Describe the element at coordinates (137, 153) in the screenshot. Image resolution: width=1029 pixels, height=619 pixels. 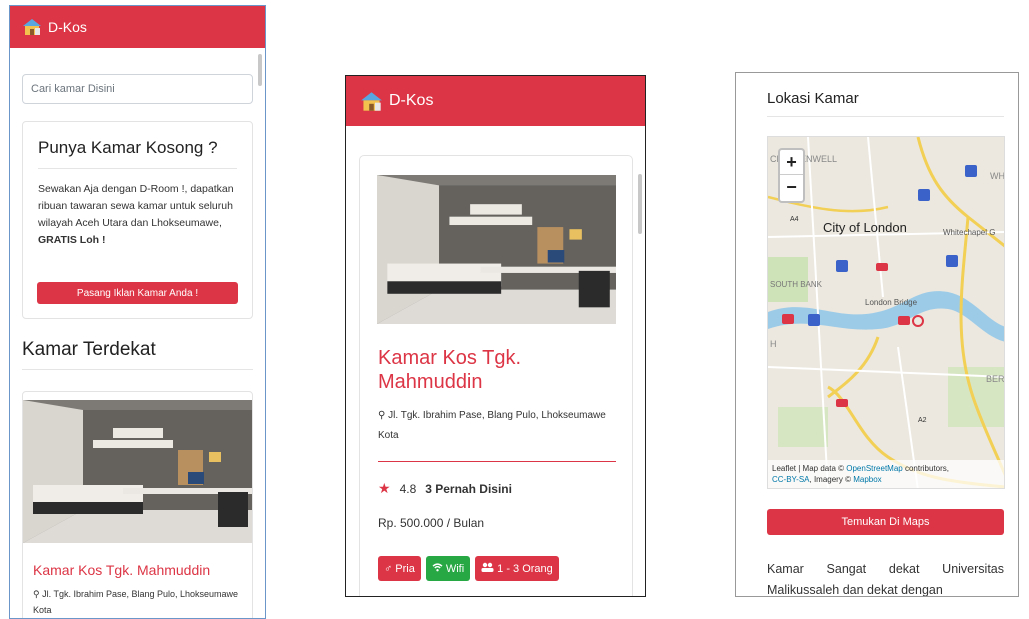
I see `promo-title: Punya Kamar Kosong ?` at that location.